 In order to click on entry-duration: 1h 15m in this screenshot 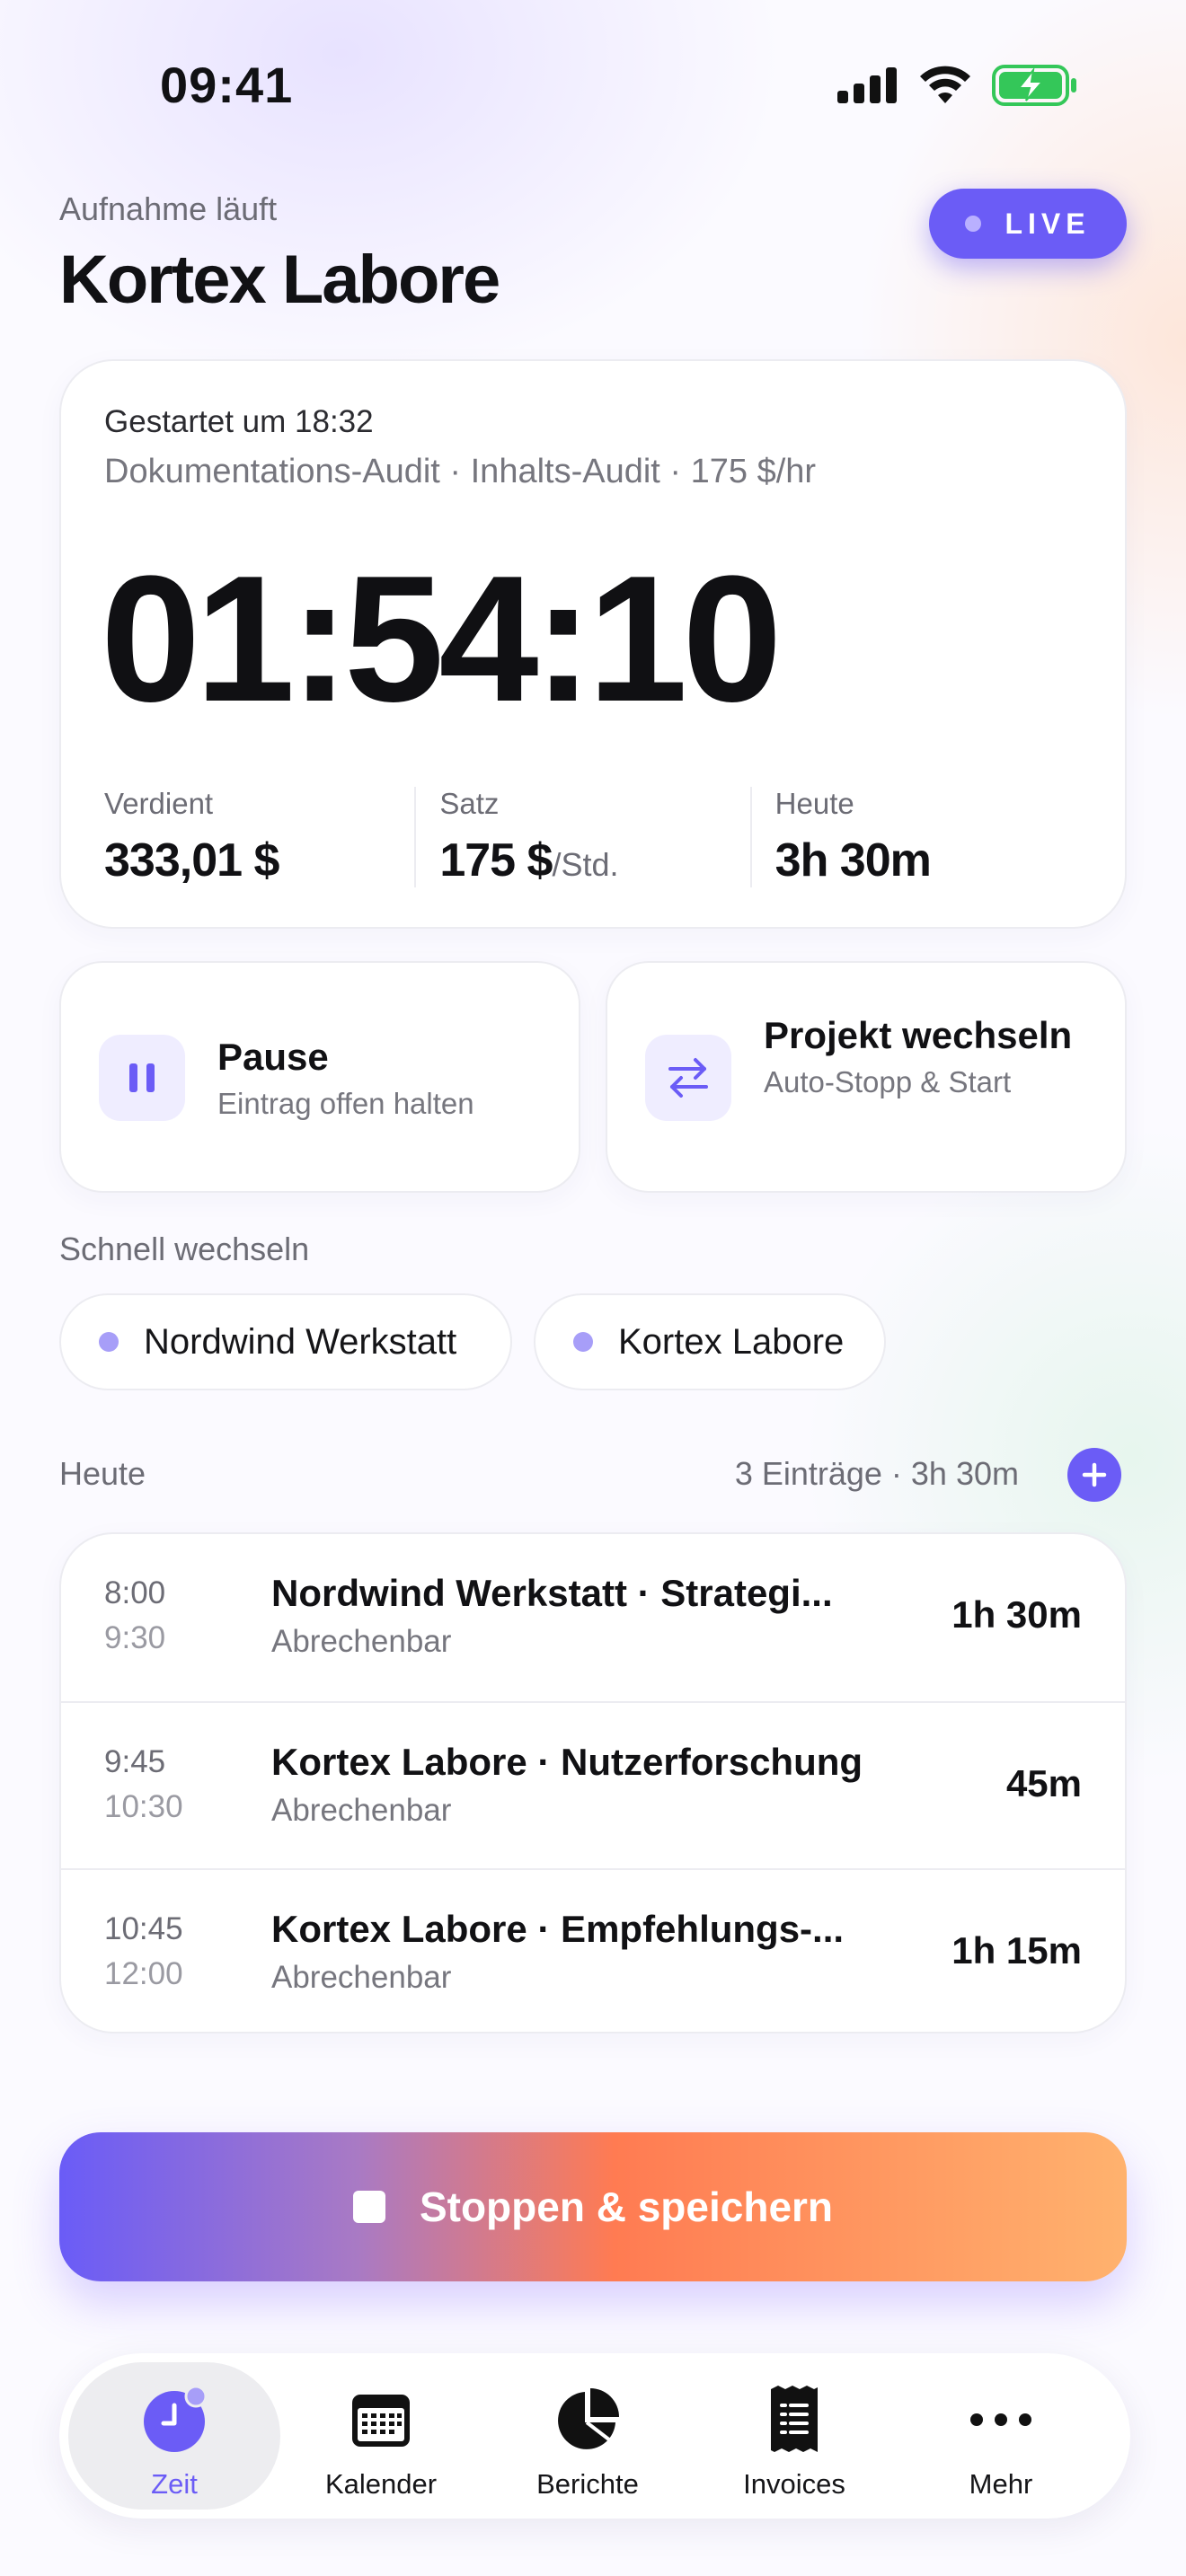, I will do `click(1016, 1950)`.